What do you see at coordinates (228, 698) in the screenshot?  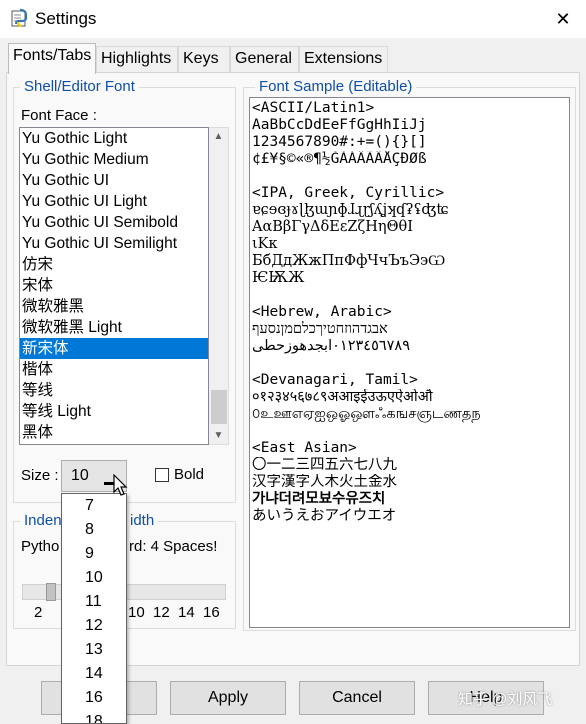 I see `apply-button: Apply` at bounding box center [228, 698].